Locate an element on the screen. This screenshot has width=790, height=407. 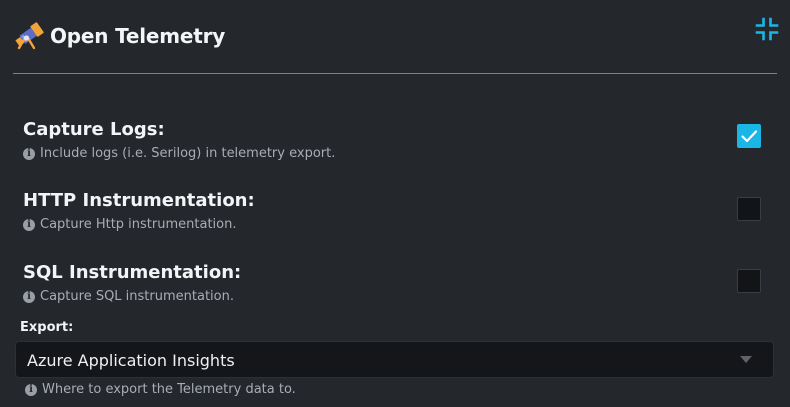
collapse-icon is located at coordinates (767, 29).